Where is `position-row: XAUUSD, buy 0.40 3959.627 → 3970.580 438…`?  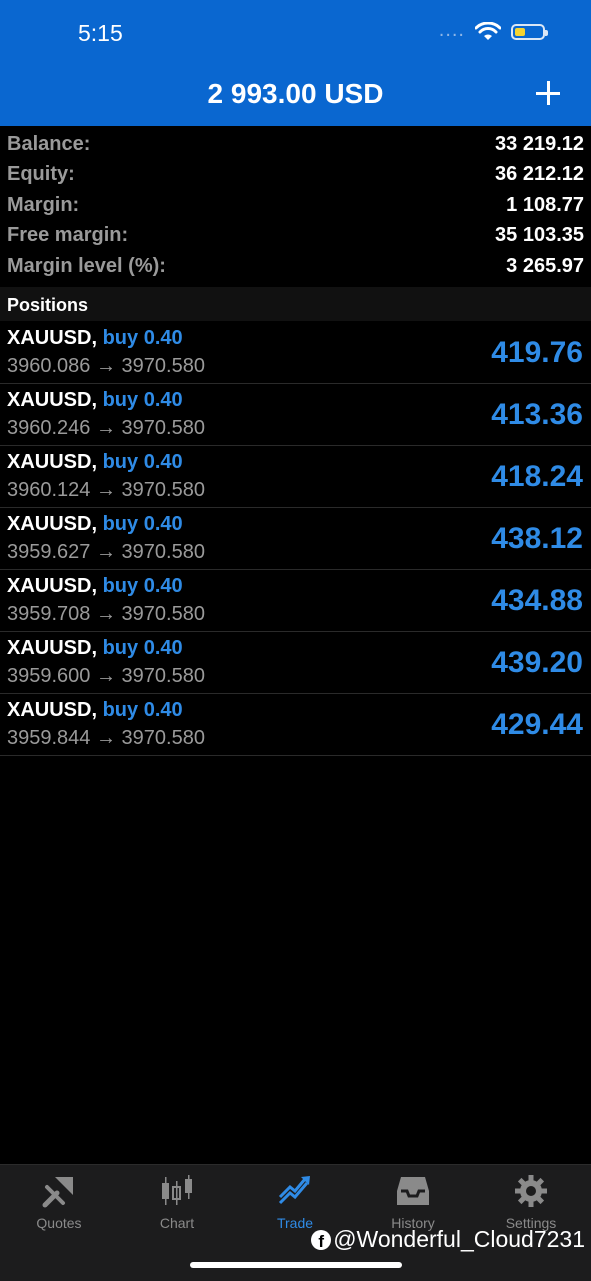 position-row: XAUUSD, buy 0.40 3959.627 → 3970.580 438… is located at coordinates (295, 539).